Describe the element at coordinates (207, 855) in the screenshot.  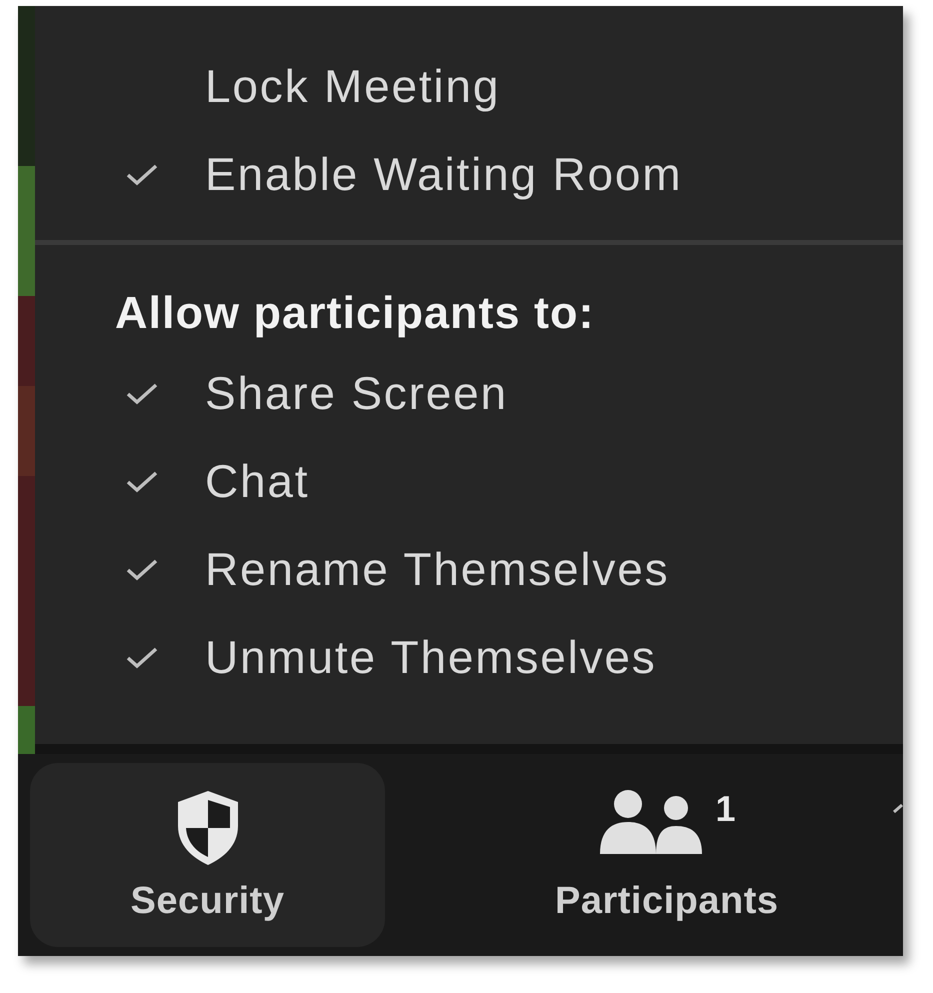
I see `security-button: Security` at that location.